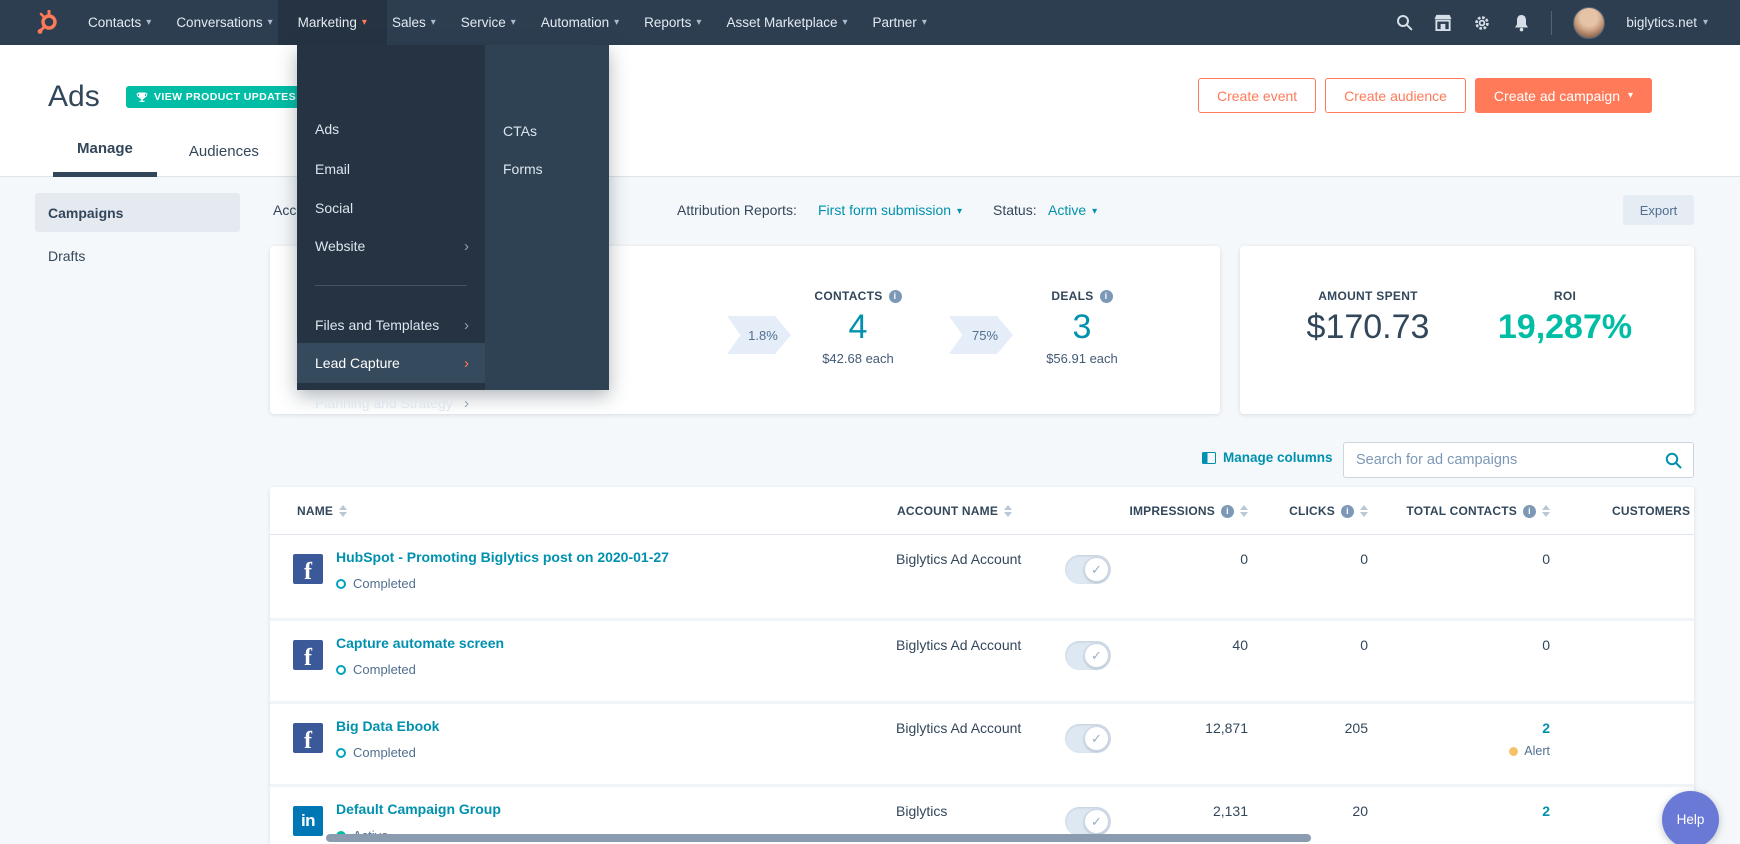 Image resolution: width=1740 pixels, height=844 pixels. I want to click on nav-label: Conversations, so click(219, 22).